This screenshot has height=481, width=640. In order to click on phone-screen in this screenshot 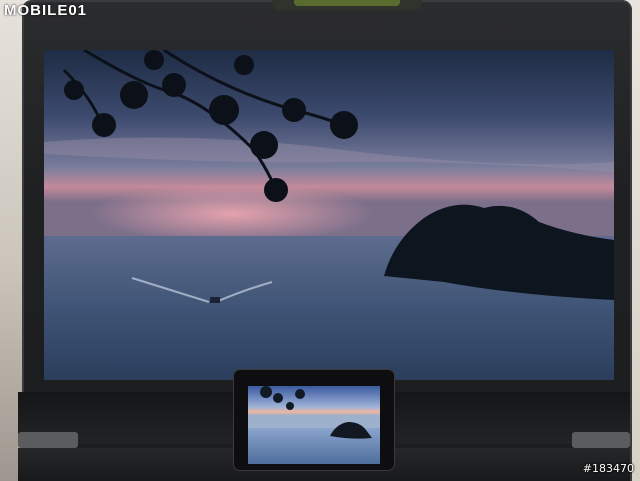, I will do `click(314, 425)`.